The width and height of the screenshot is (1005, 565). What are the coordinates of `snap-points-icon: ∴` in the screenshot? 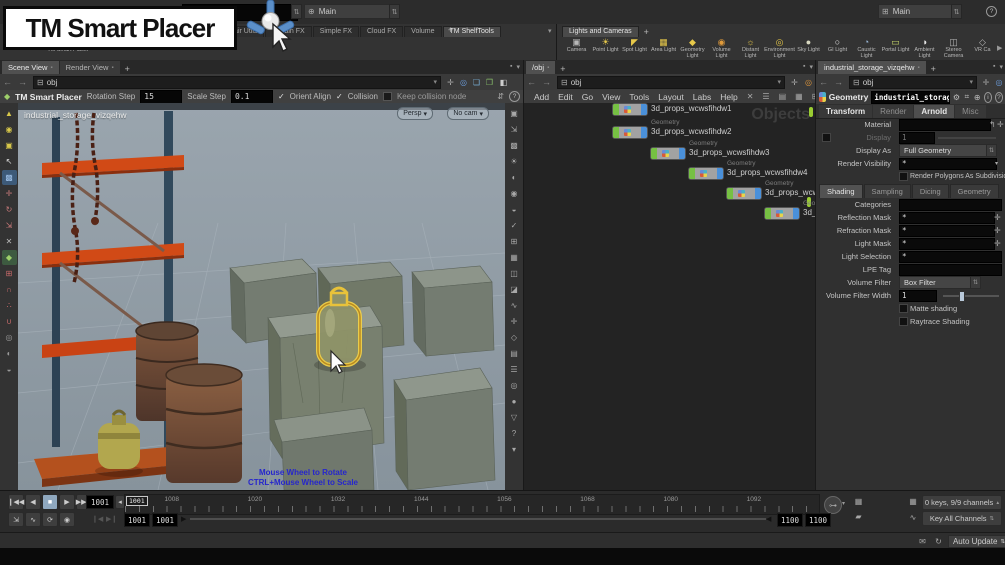 It's located at (9, 305).